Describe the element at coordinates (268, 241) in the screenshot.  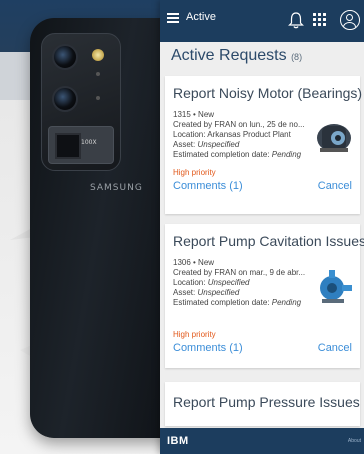
I see `request-title: Report Pump Cavitation Issues` at that location.